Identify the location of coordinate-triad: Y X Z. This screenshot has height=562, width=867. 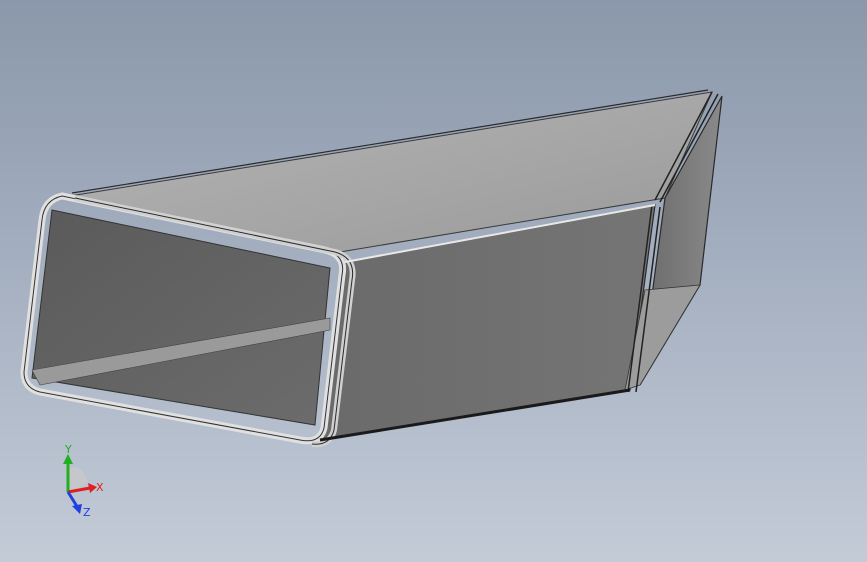
(80, 480).